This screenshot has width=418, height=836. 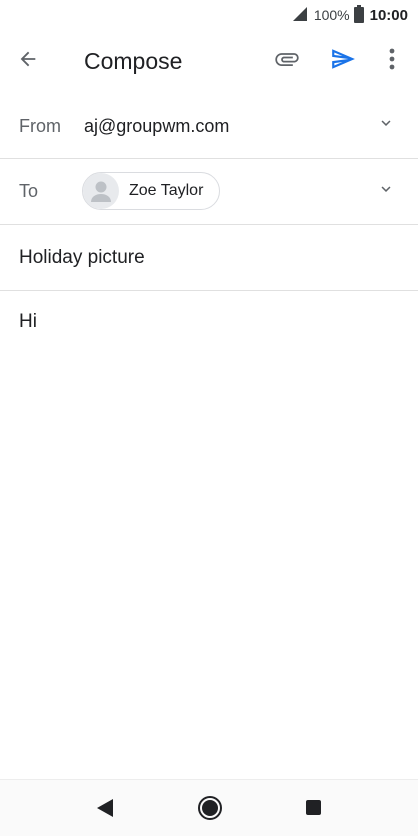 I want to click on nav-recents-button, so click(x=313, y=807).